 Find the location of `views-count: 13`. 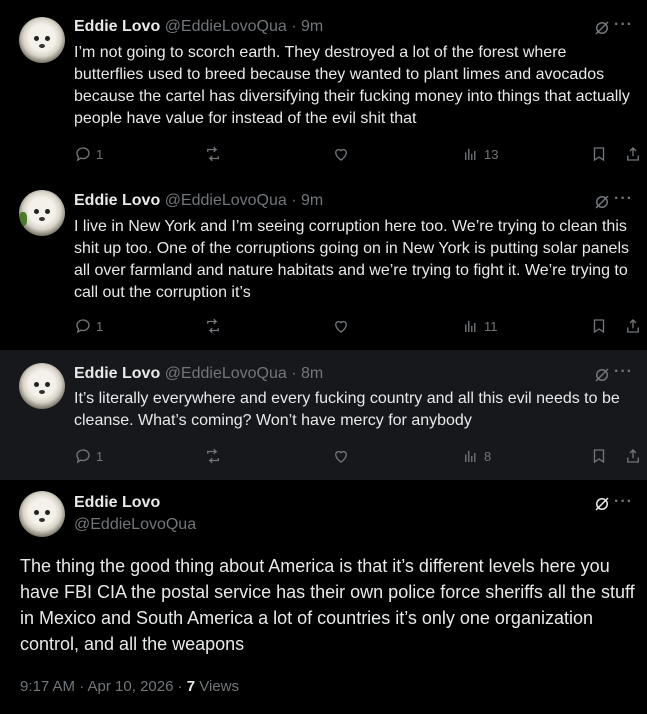

views-count: 13 is located at coordinates (491, 154).